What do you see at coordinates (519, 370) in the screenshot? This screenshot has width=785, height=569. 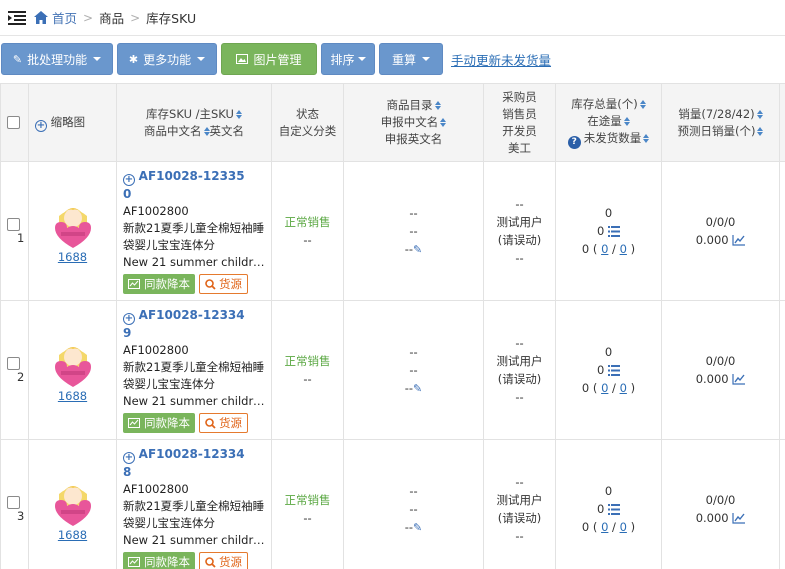 I see `staff-cell: -- 测试用户 (请误动) --` at bounding box center [519, 370].